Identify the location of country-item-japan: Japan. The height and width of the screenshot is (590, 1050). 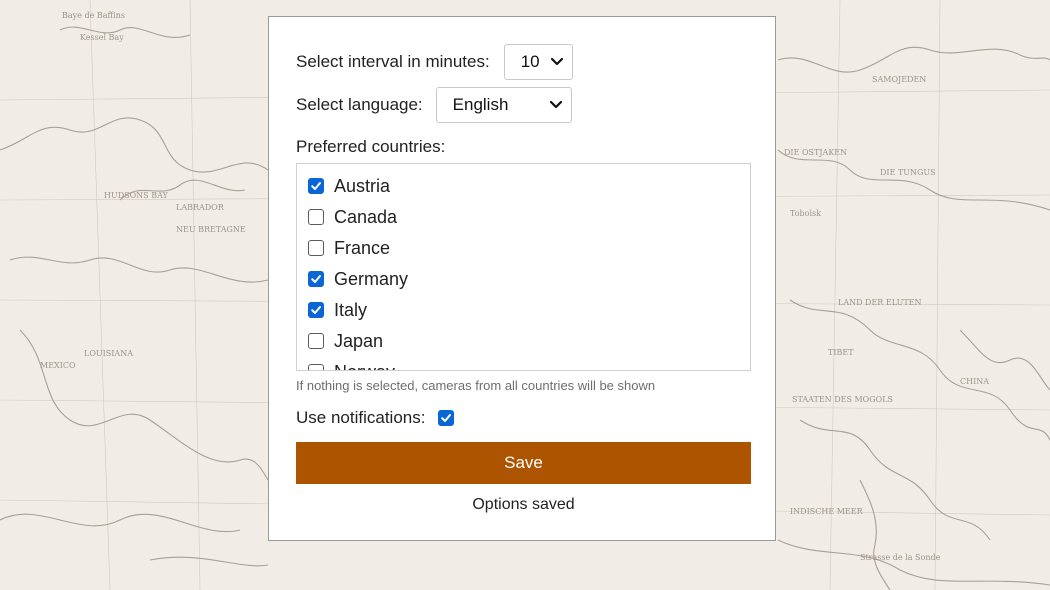
(345, 341).